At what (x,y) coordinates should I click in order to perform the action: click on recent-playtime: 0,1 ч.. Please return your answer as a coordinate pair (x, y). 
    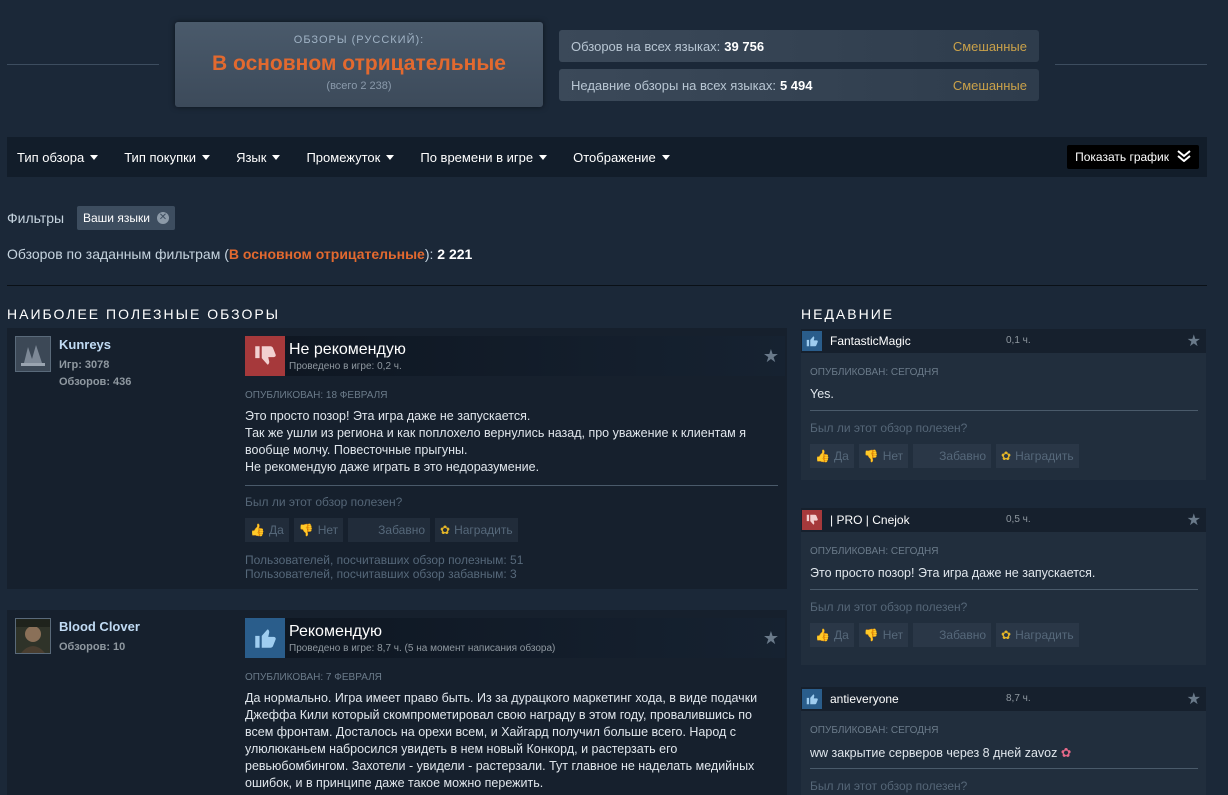
    Looking at the image, I should click on (1018, 340).